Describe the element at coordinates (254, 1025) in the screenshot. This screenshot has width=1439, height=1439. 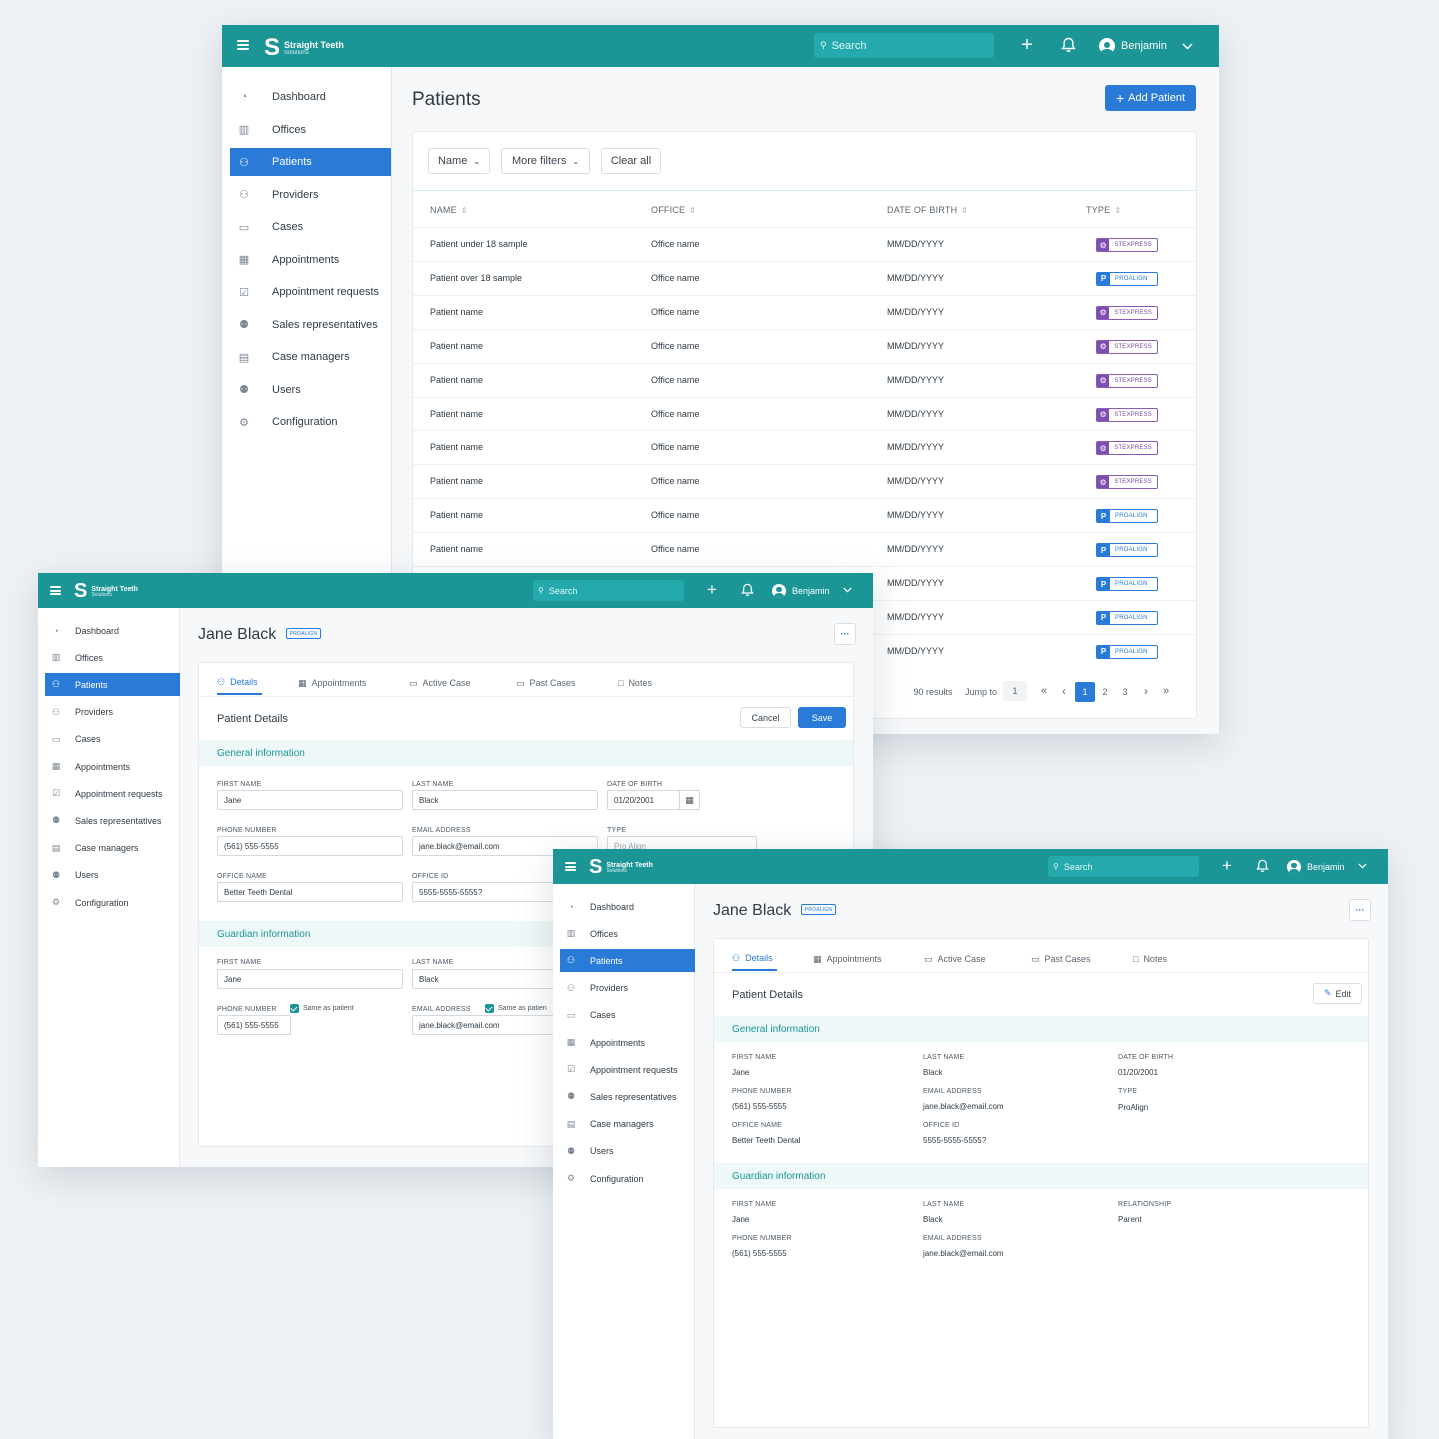
I see `guardian-phone-field: (561) 555-5555` at that location.